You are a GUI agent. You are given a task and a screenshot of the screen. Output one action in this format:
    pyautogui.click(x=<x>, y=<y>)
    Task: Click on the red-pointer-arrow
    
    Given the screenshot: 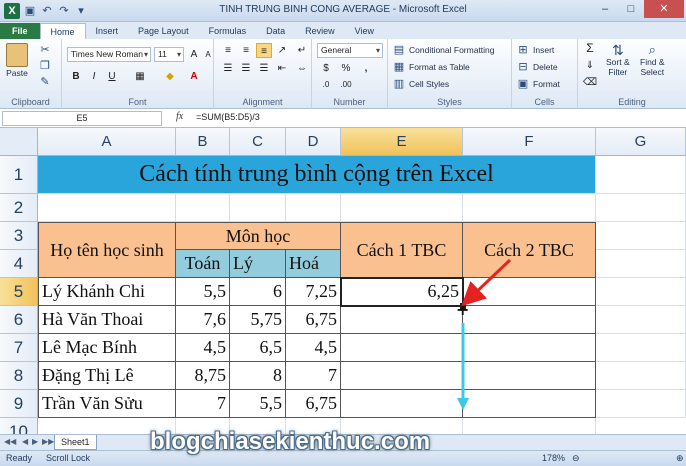 What is the action you would take?
    pyautogui.click(x=486, y=282)
    